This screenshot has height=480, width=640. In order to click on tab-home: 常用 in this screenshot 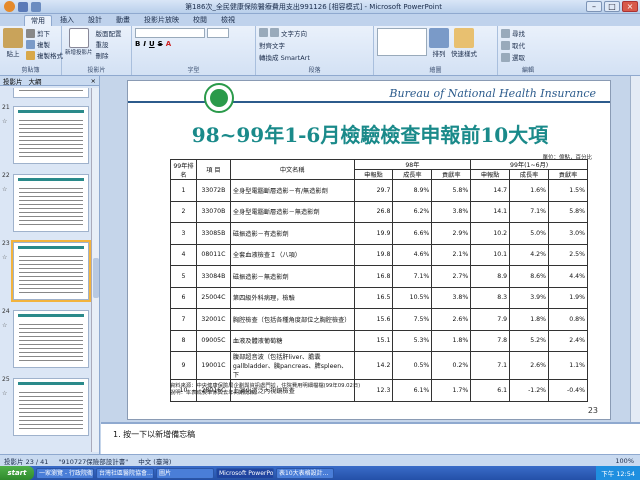, I will do `click(38, 20)`.